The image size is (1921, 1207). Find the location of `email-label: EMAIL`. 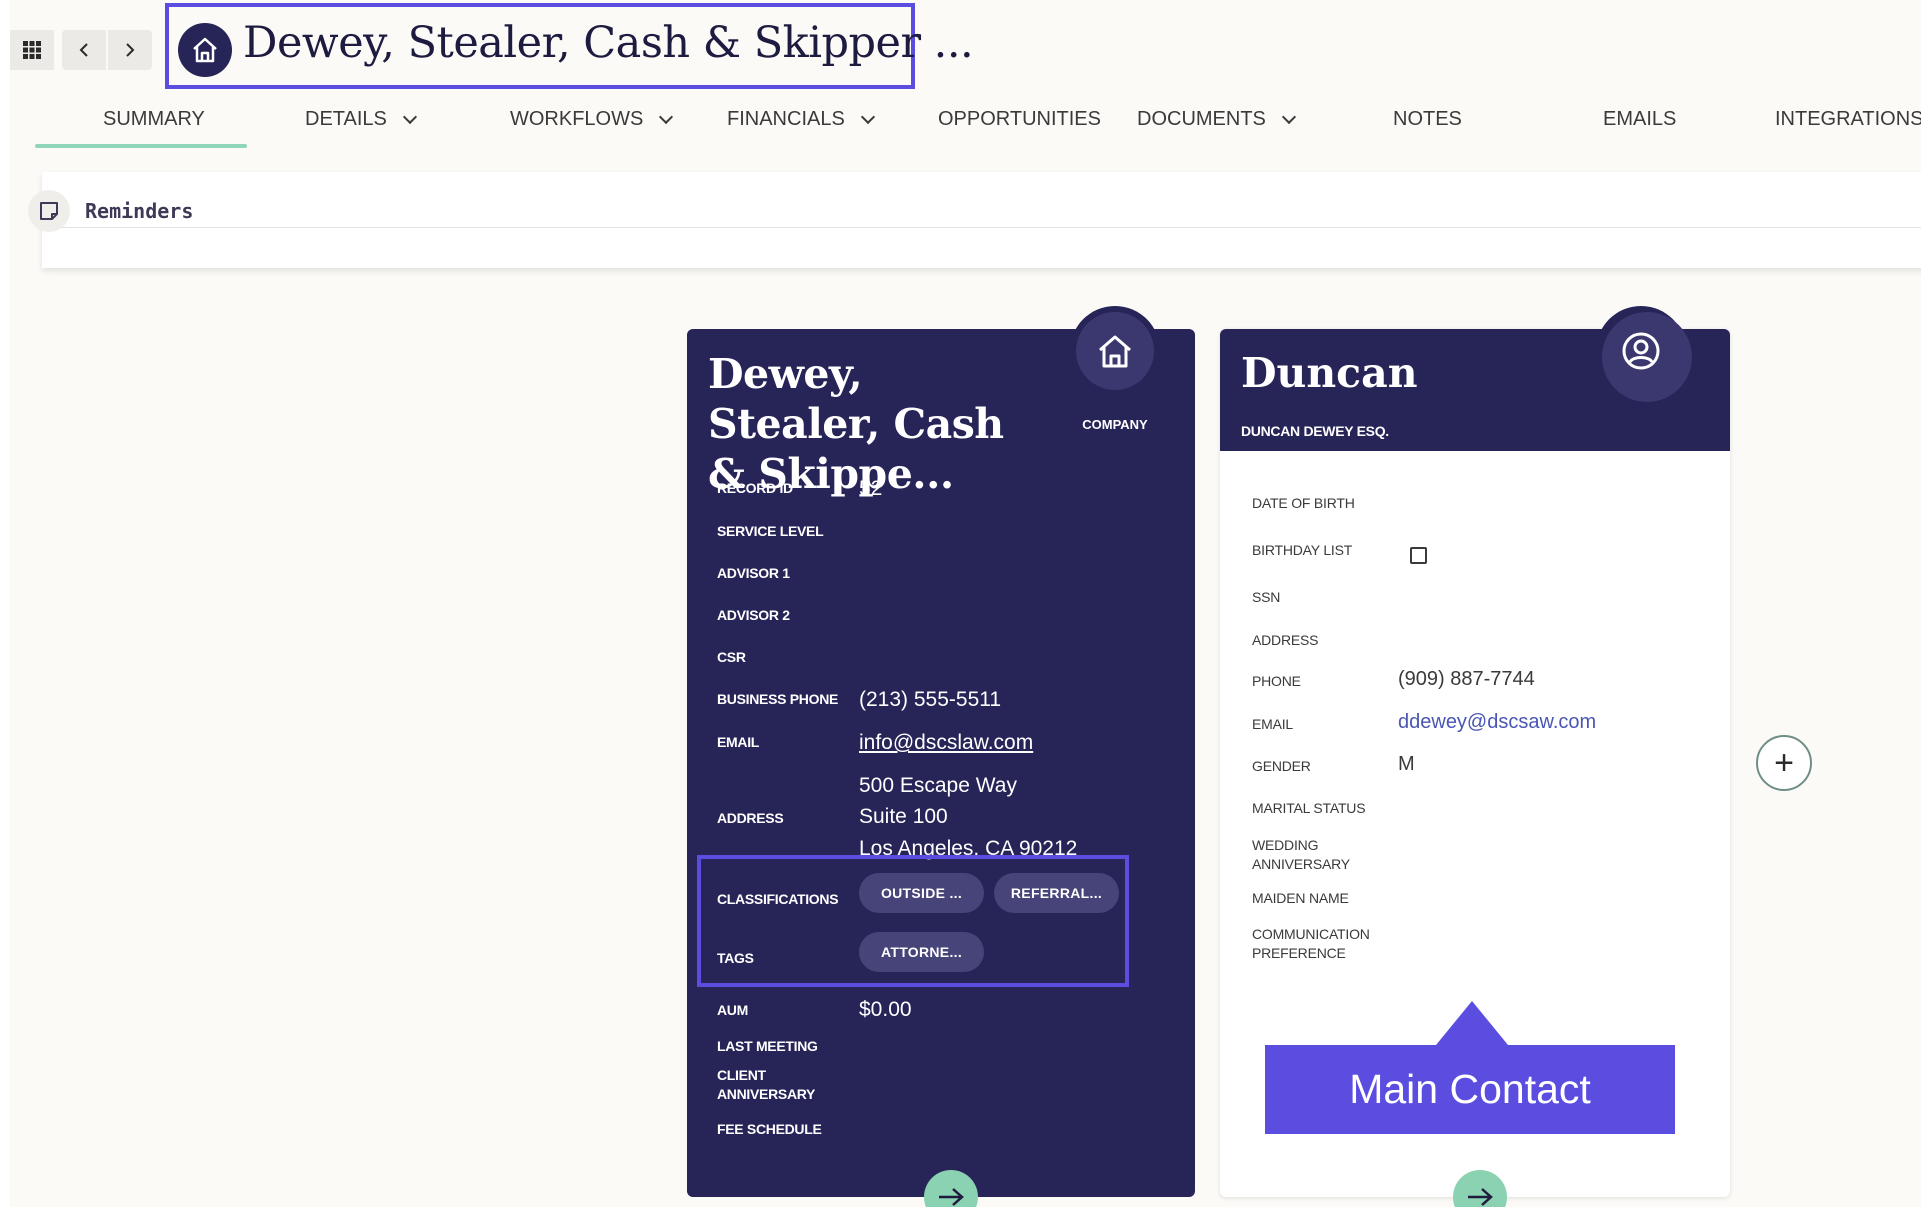

email-label: EMAIL is located at coordinates (738, 742).